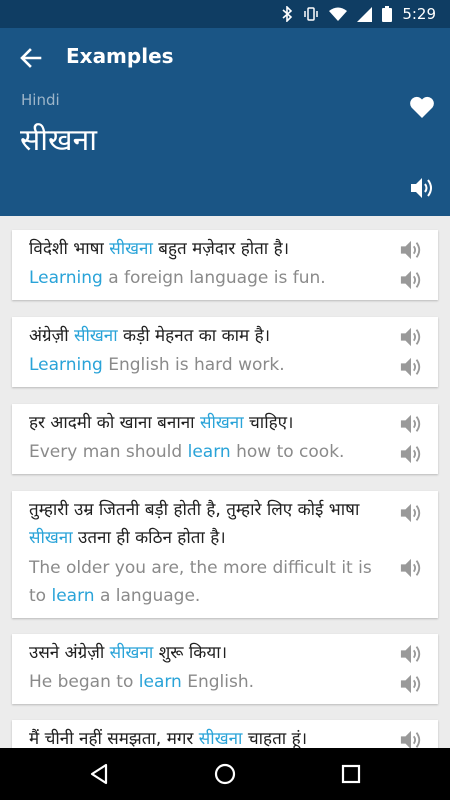  What do you see at coordinates (177, 278) in the screenshot?
I see `english-translation: Learning a foreign language is fun.` at bounding box center [177, 278].